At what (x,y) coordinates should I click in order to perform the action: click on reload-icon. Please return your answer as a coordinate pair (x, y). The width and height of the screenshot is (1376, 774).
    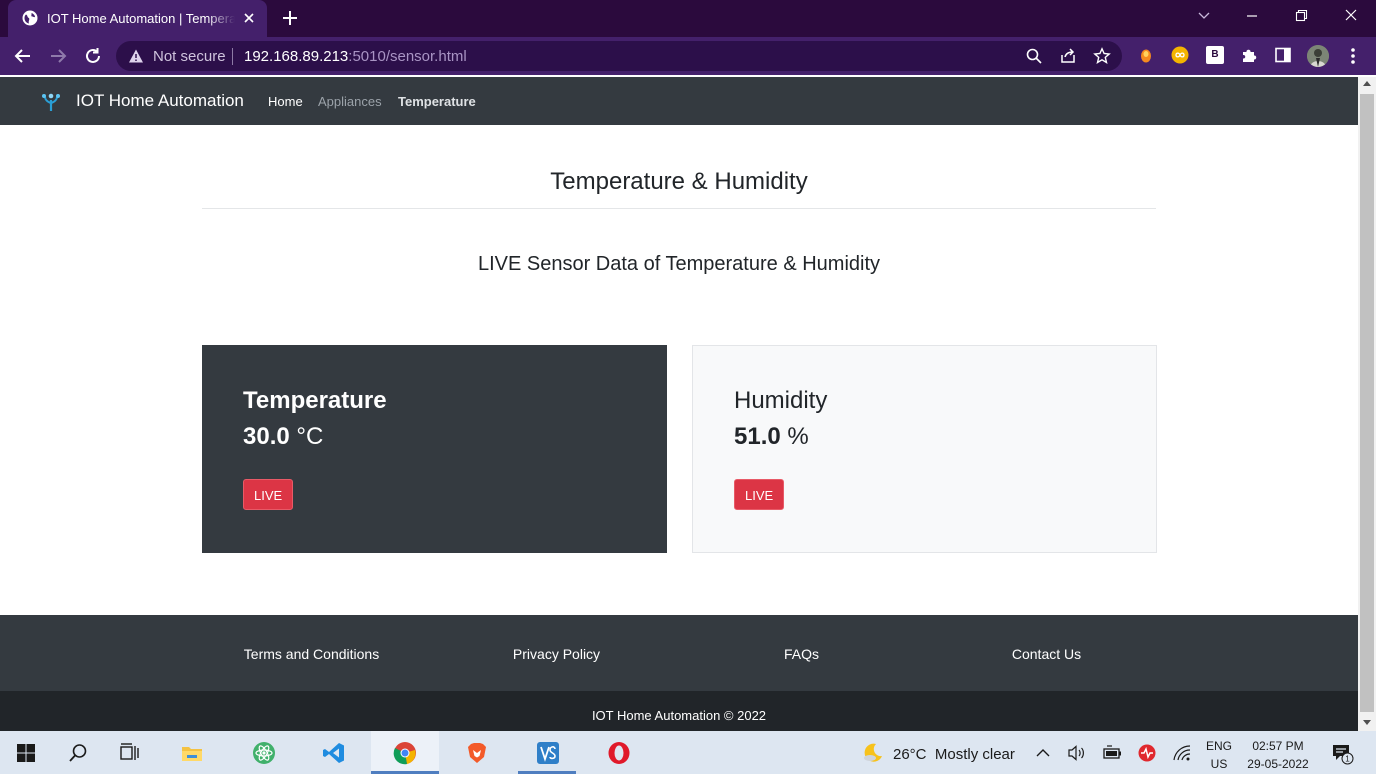
    Looking at the image, I should click on (93, 56).